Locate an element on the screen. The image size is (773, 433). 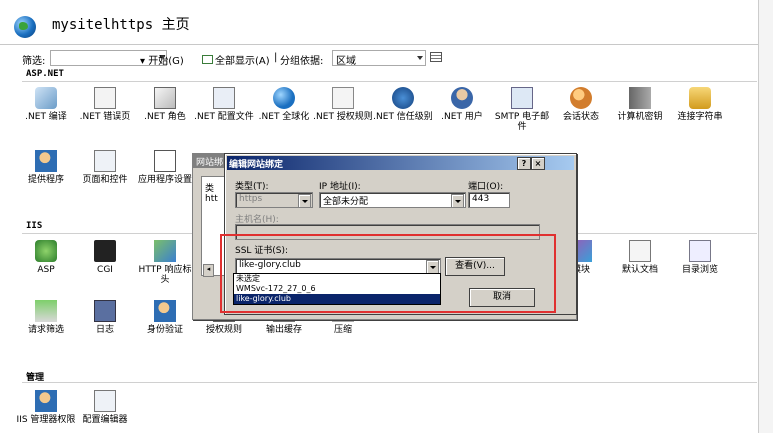
show-all-icon is located at coordinates (207, 59).